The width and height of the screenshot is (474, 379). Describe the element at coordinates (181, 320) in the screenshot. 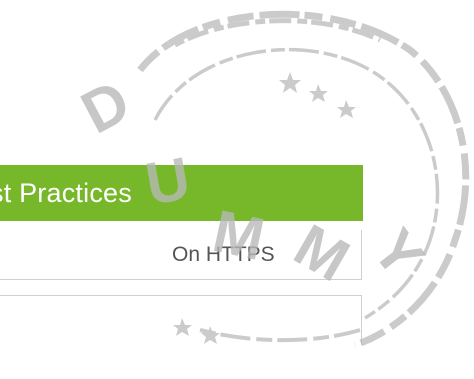

I see `list-item` at that location.